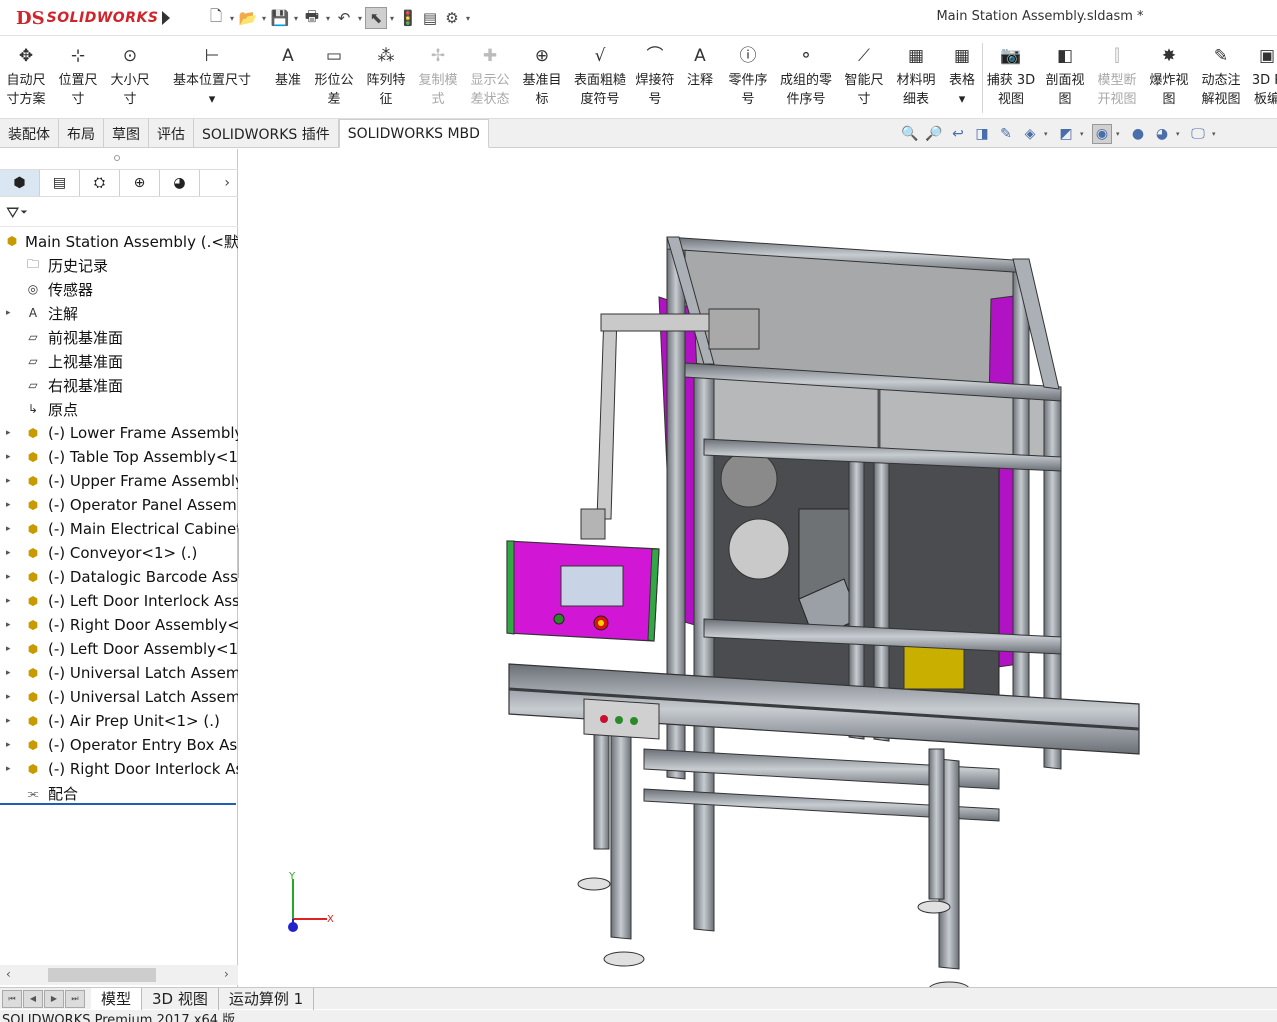 This screenshot has height=1022, width=1277. I want to click on zoom-to-area-icon: 🔎, so click(934, 134).